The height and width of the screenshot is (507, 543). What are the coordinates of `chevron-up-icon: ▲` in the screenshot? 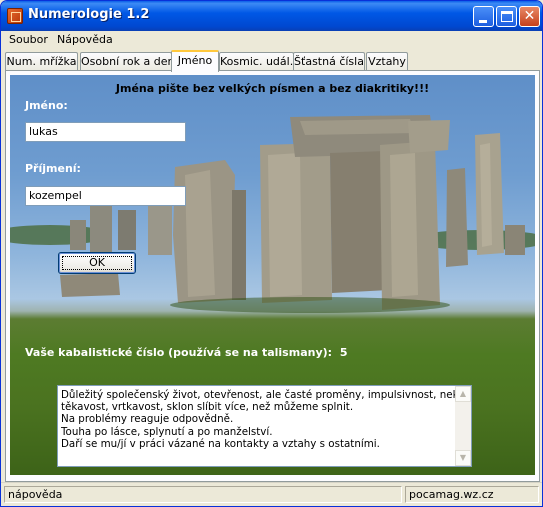 It's located at (463, 393).